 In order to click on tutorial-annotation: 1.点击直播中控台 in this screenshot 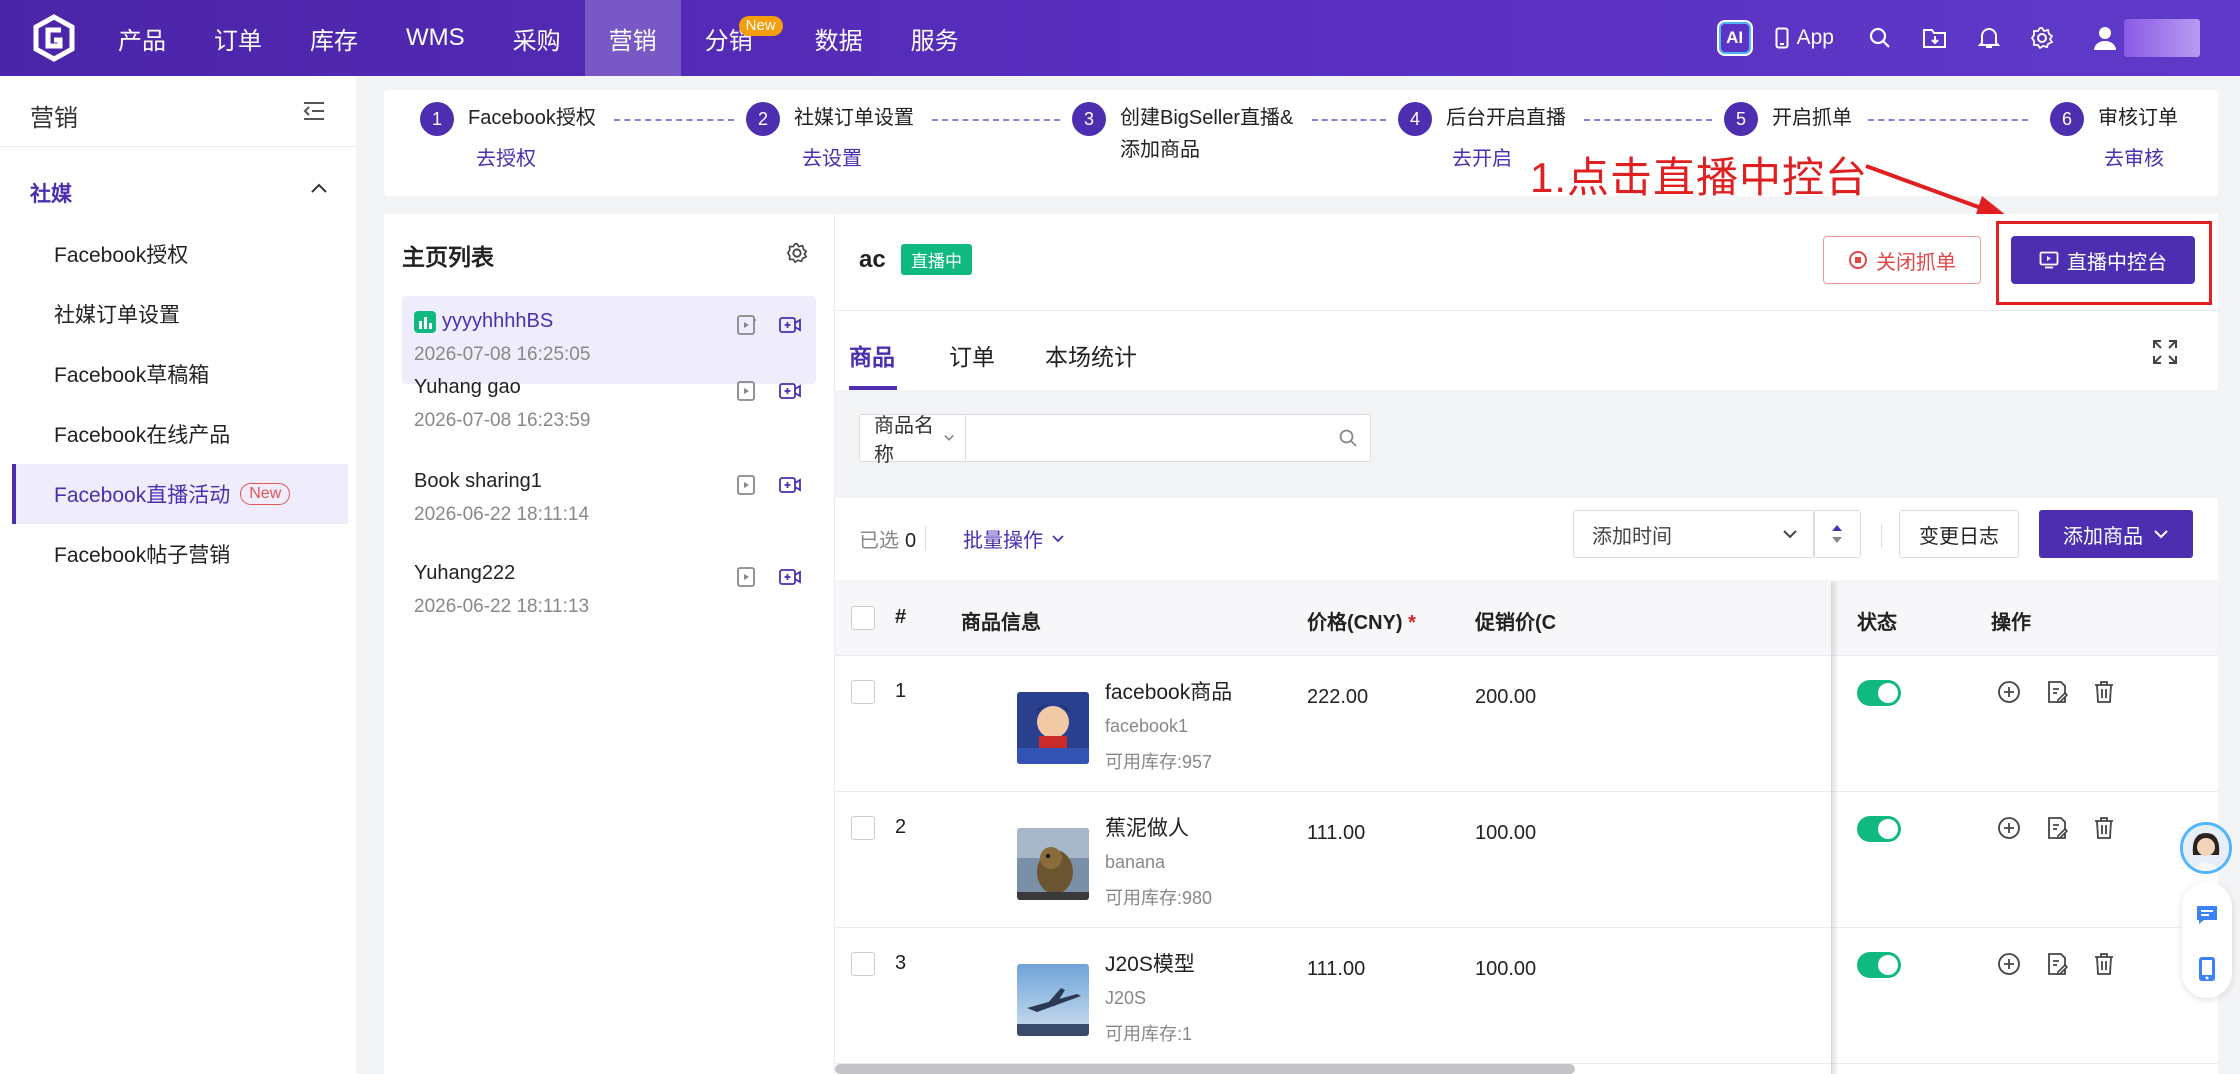, I will do `click(1699, 177)`.